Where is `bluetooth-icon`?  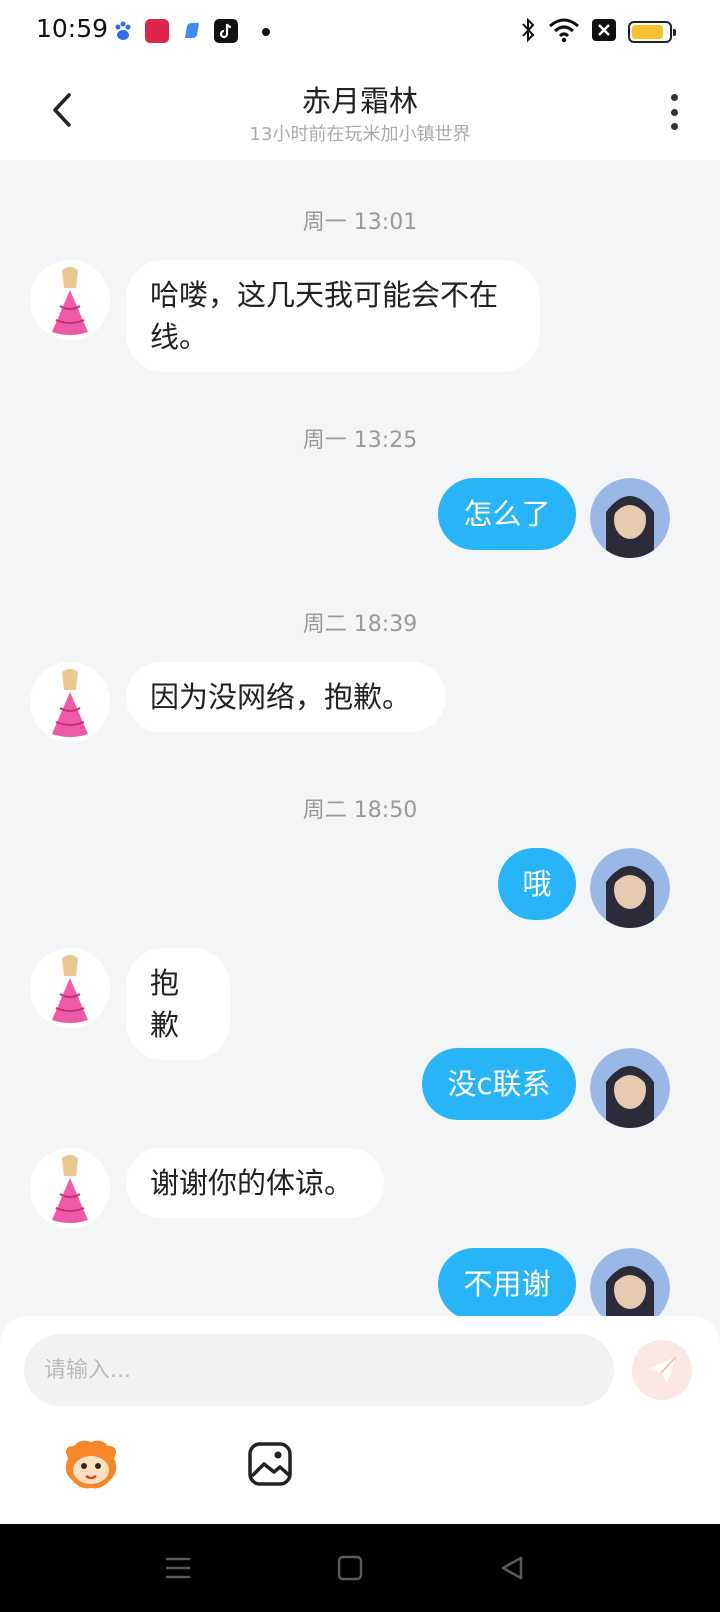
bluetooth-icon is located at coordinates (528, 32).